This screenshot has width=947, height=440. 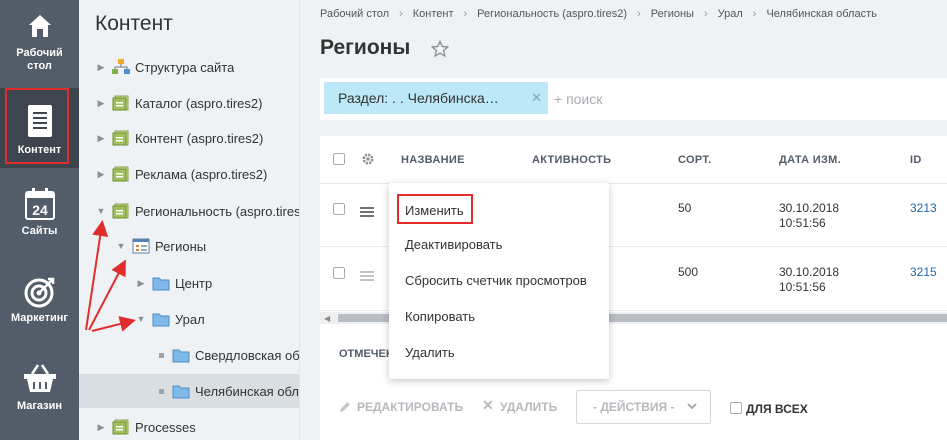 I want to click on breadcrumb-item: Челябинская область, so click(x=821, y=14).